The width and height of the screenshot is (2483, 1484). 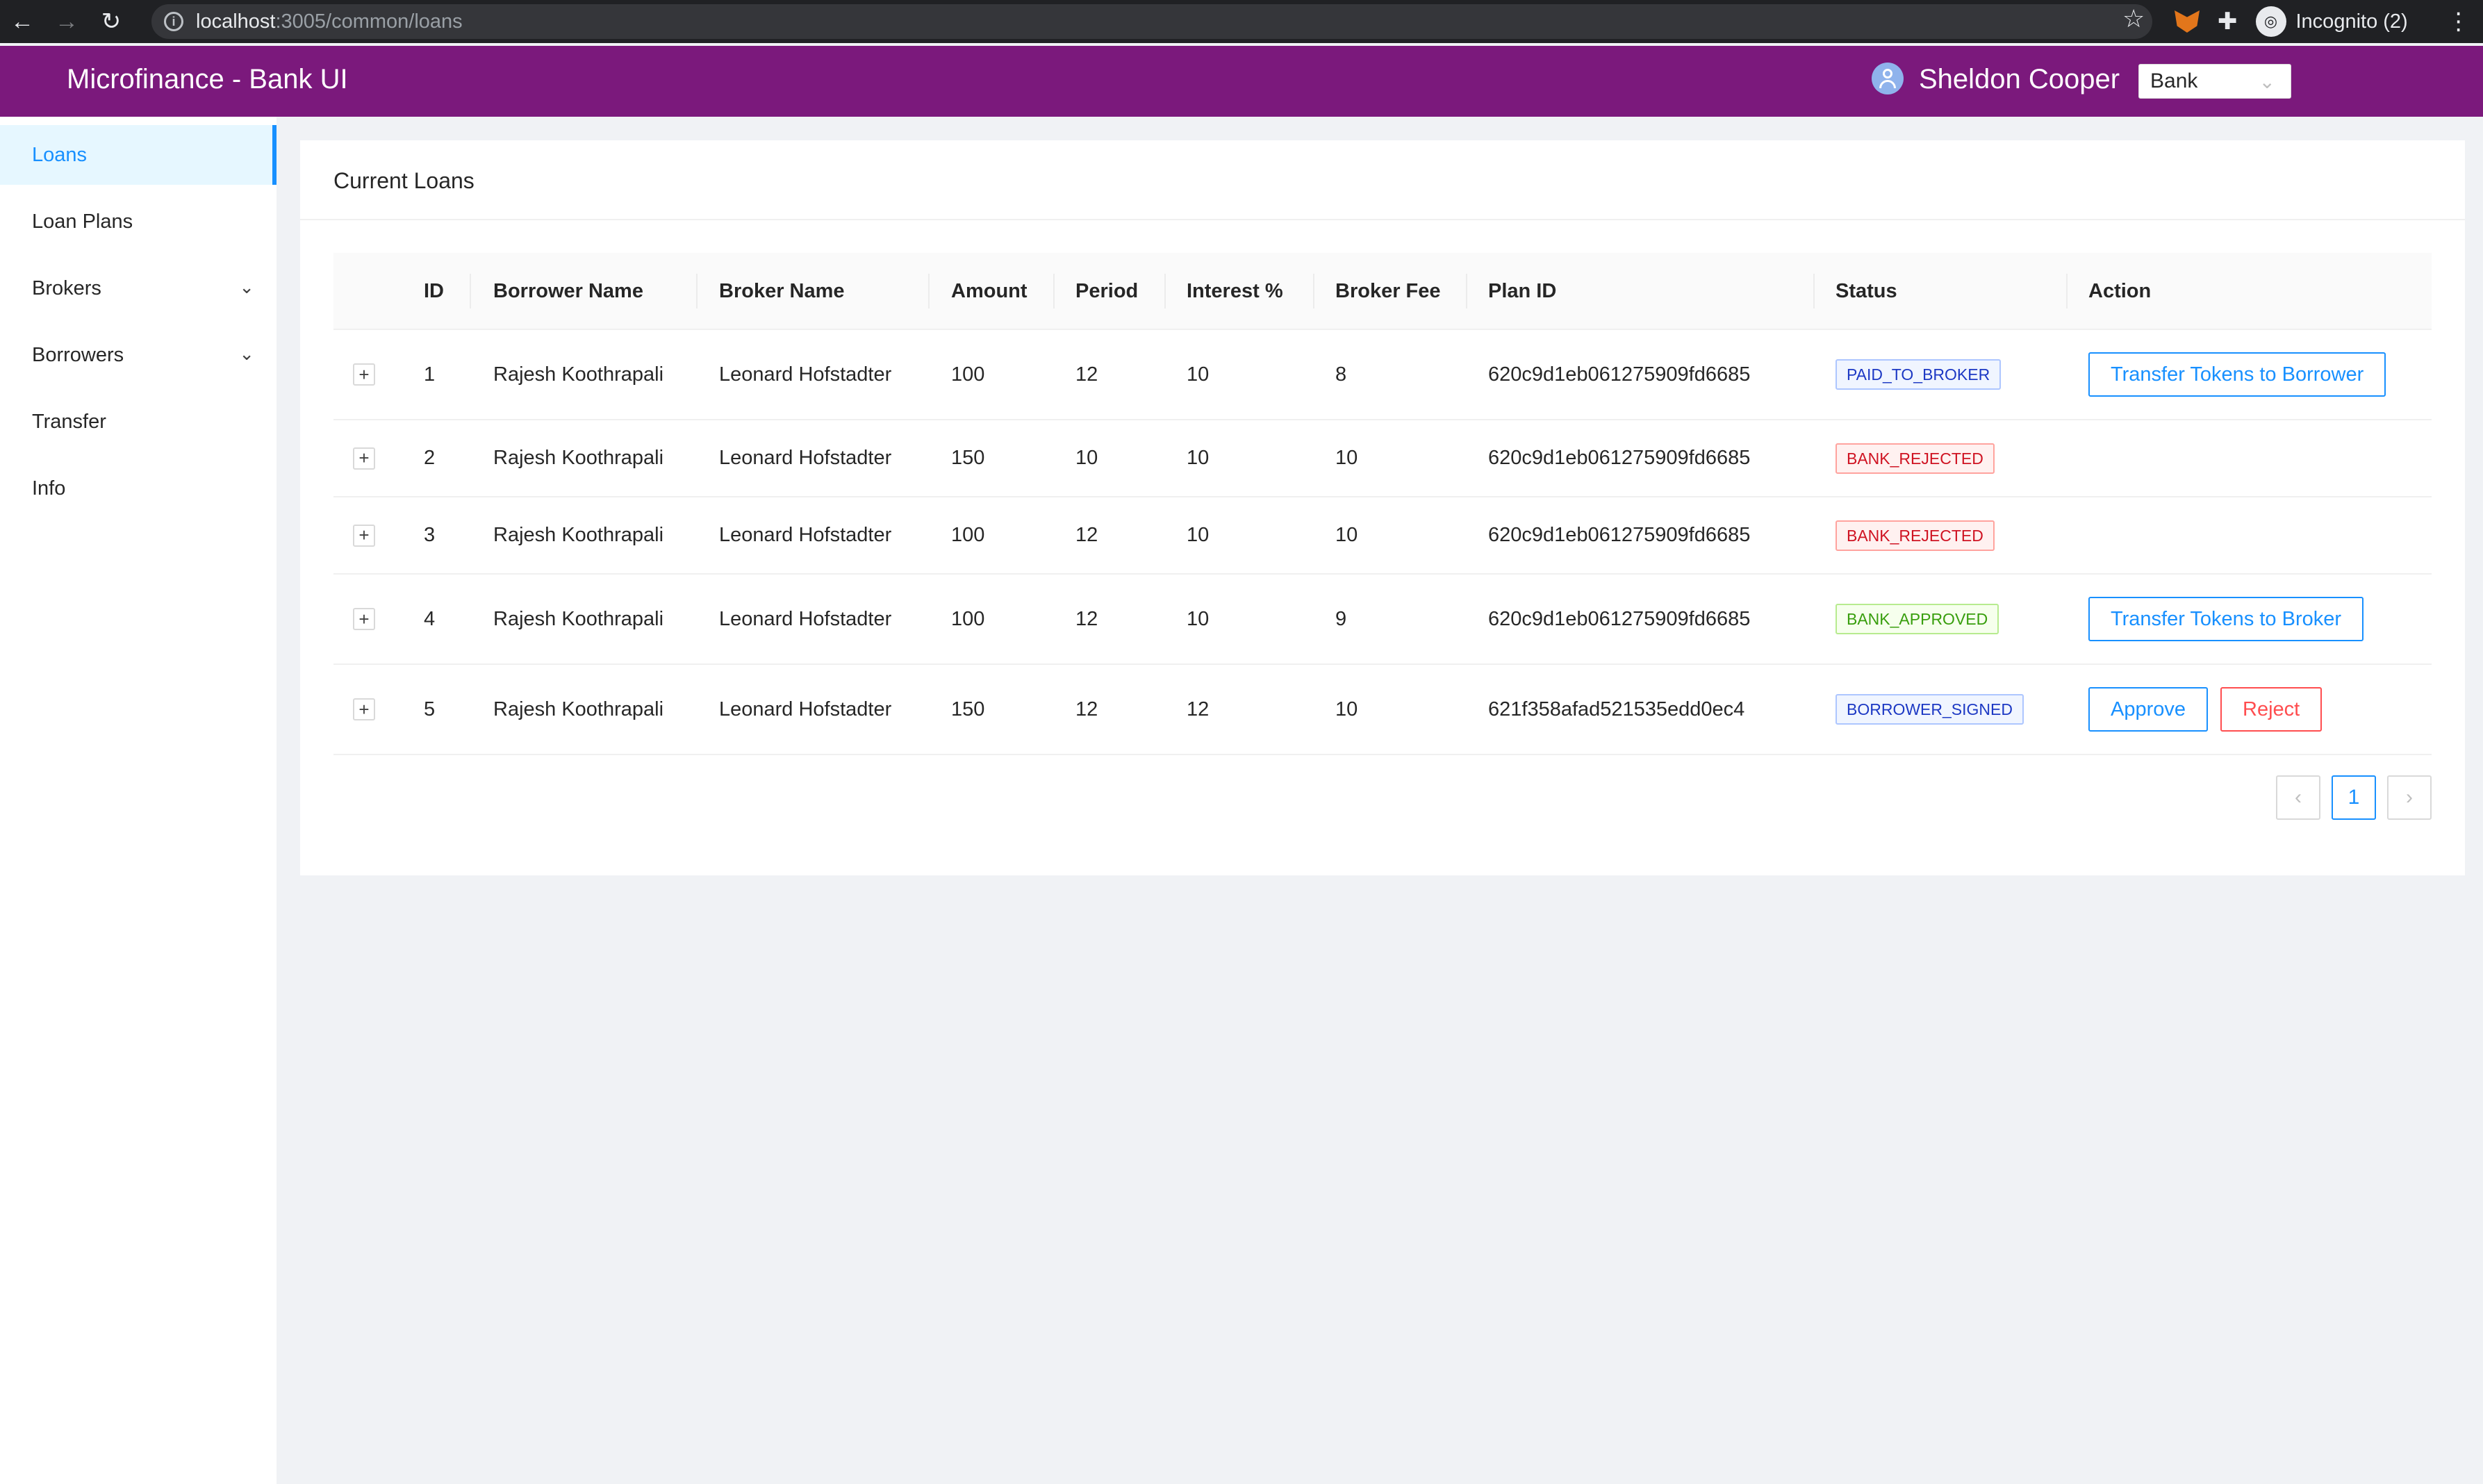 I want to click on site-info-icon: i, so click(x=173, y=21).